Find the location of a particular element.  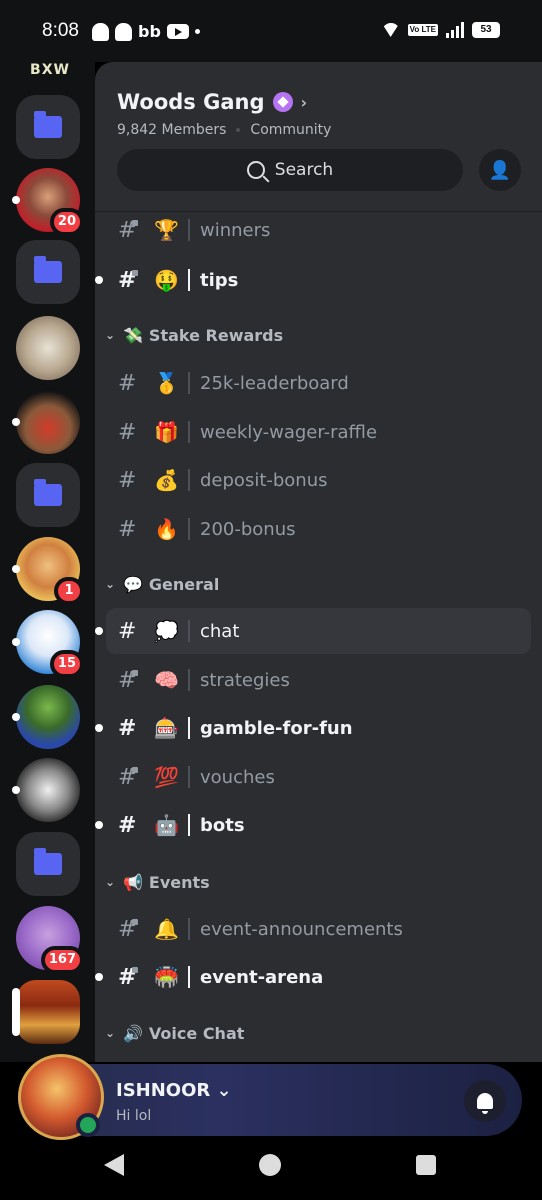

server-icon: 167 is located at coordinates (50, 940).